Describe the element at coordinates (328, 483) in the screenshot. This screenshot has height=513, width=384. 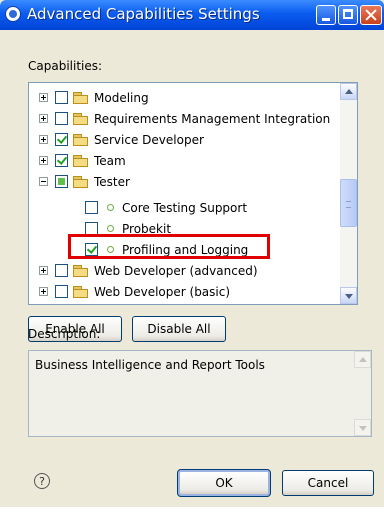
I see `cancel-button: Cancel` at that location.